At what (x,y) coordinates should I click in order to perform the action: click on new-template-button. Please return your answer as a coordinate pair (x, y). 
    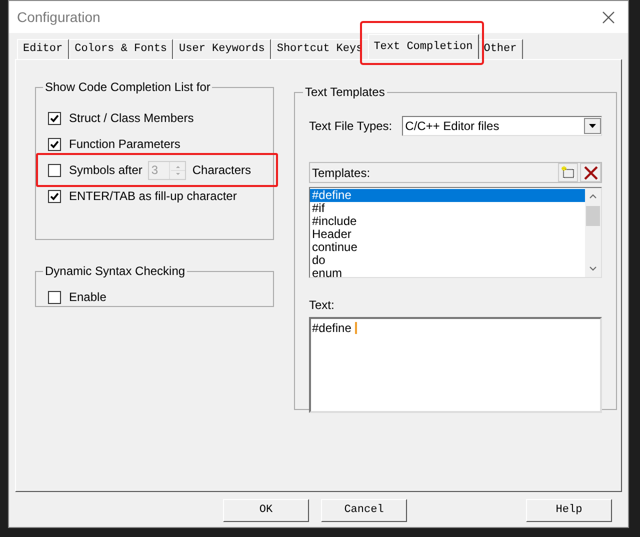
    Looking at the image, I should click on (568, 172).